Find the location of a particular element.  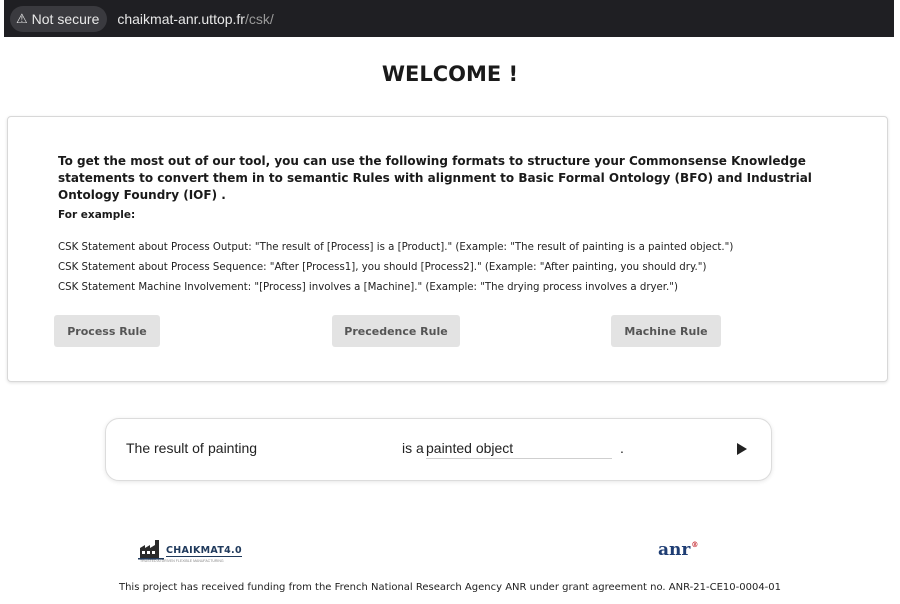

url-host: chaikmat-anr.uttop.fr is located at coordinates (181, 18).